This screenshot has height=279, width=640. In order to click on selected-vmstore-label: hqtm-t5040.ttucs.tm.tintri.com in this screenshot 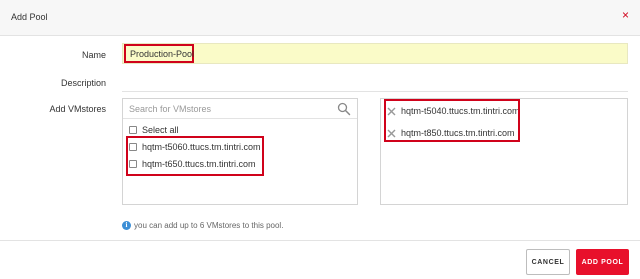, I will do `click(460, 111)`.